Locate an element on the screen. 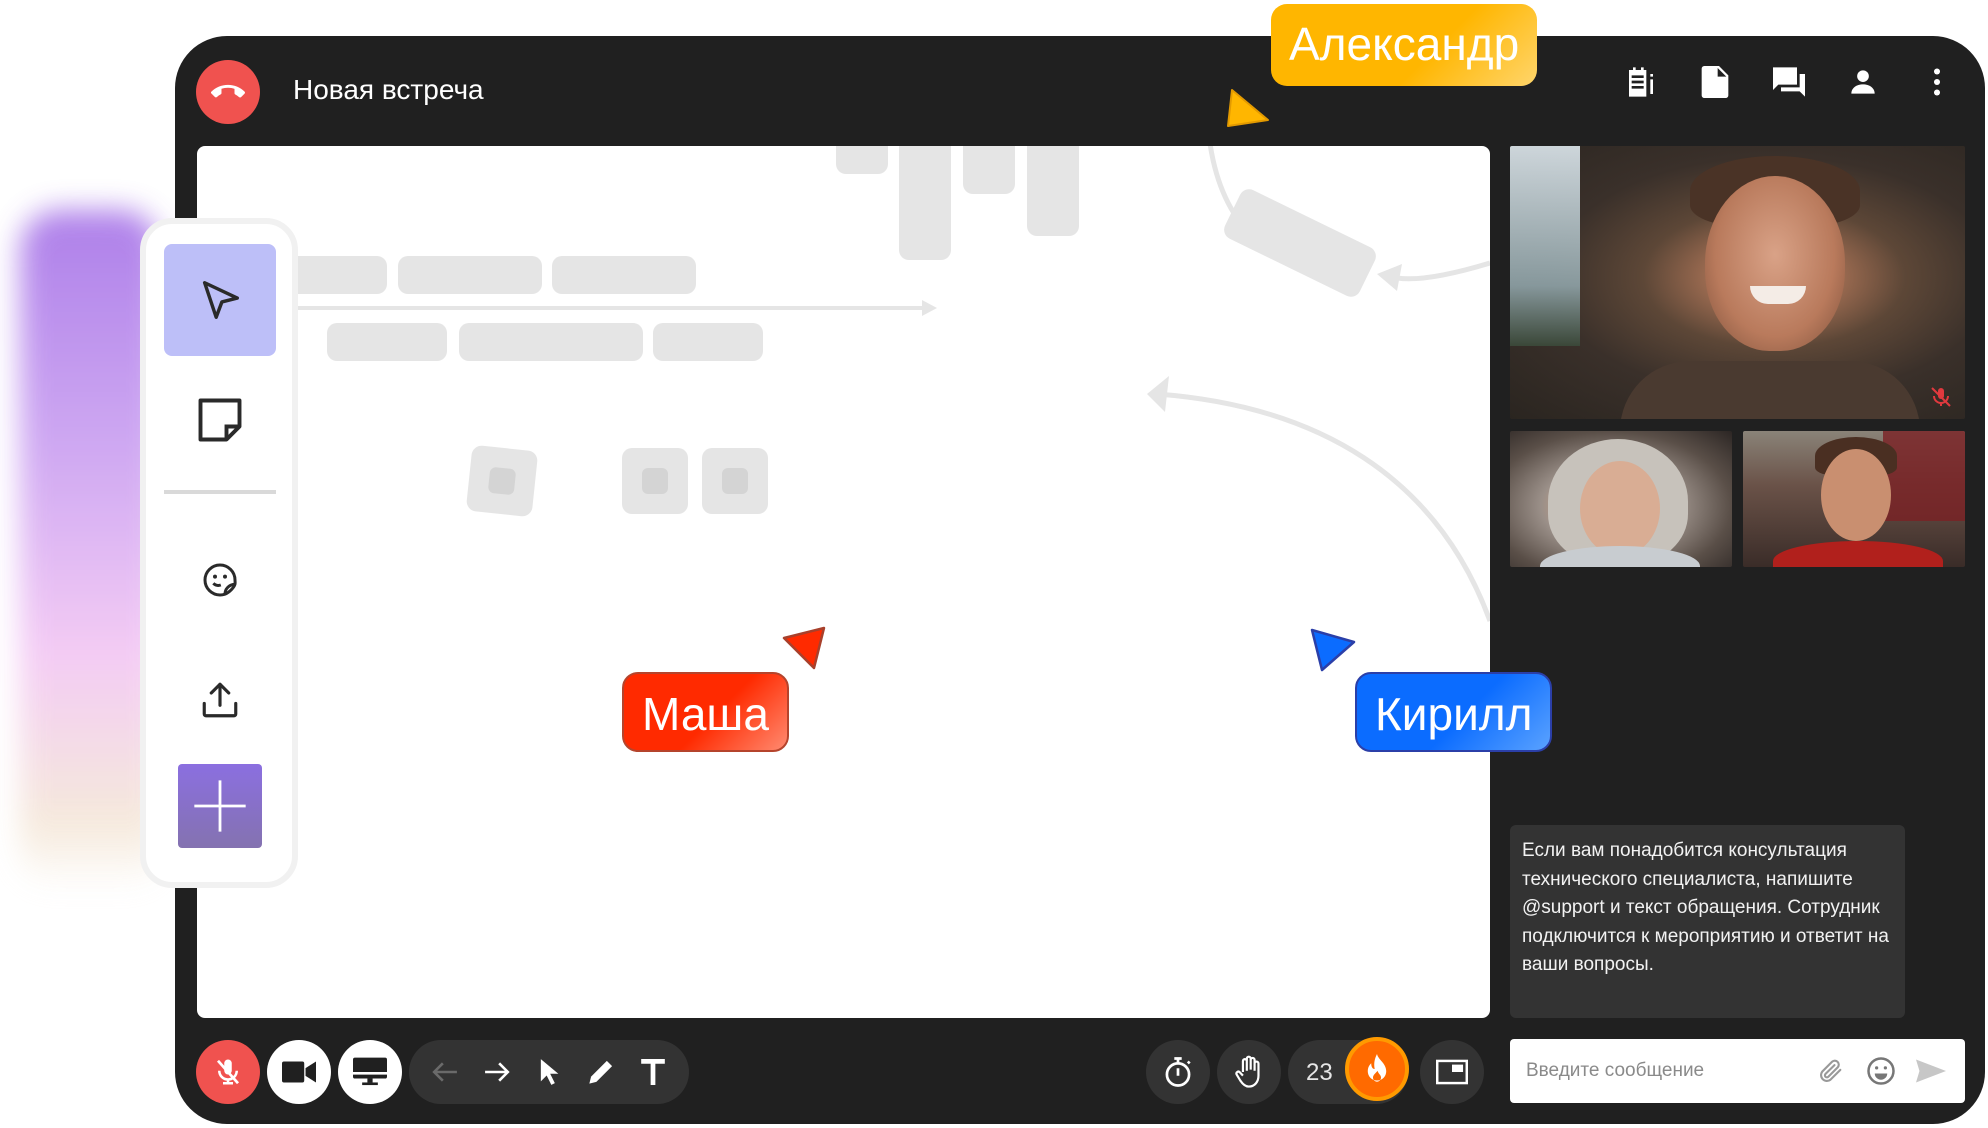 The height and width of the screenshot is (1128, 1988). emoji-button is located at coordinates (1881, 1071).